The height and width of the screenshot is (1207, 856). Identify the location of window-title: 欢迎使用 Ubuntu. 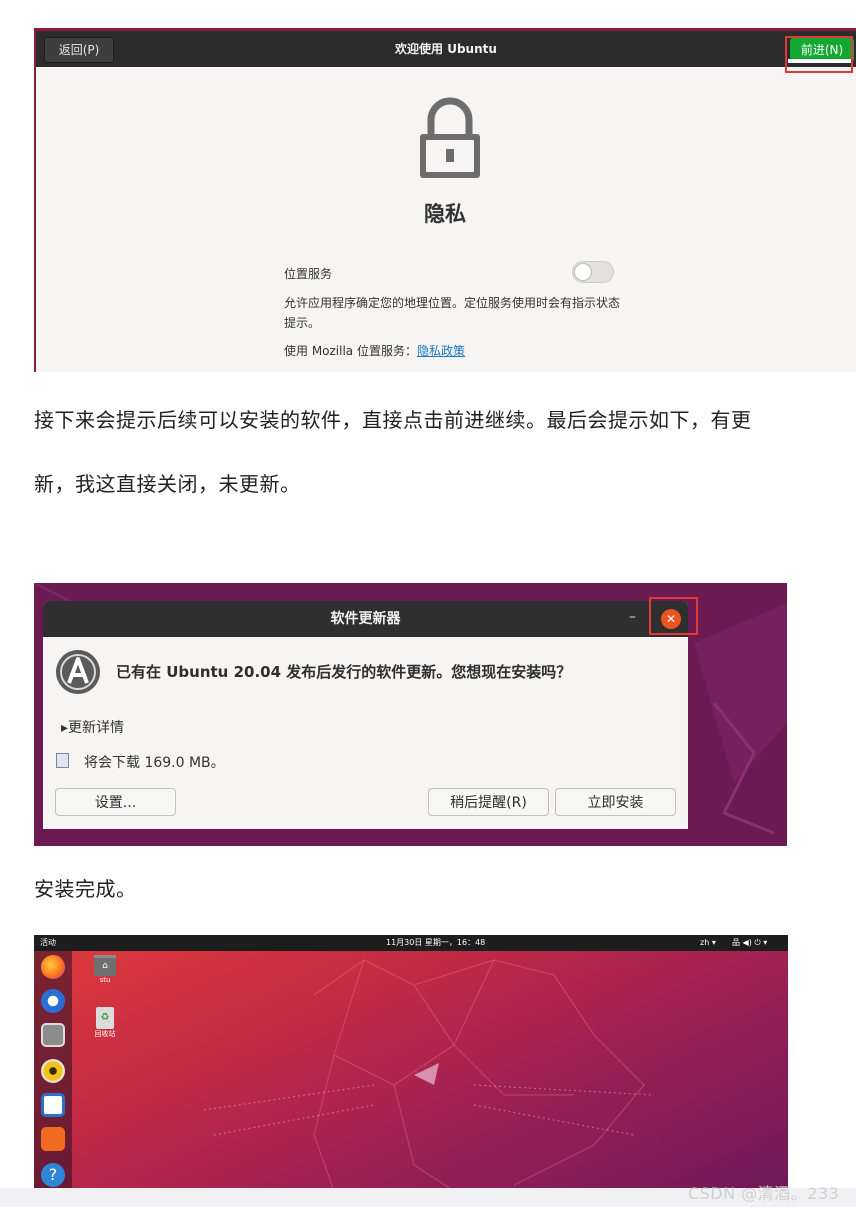
(446, 49).